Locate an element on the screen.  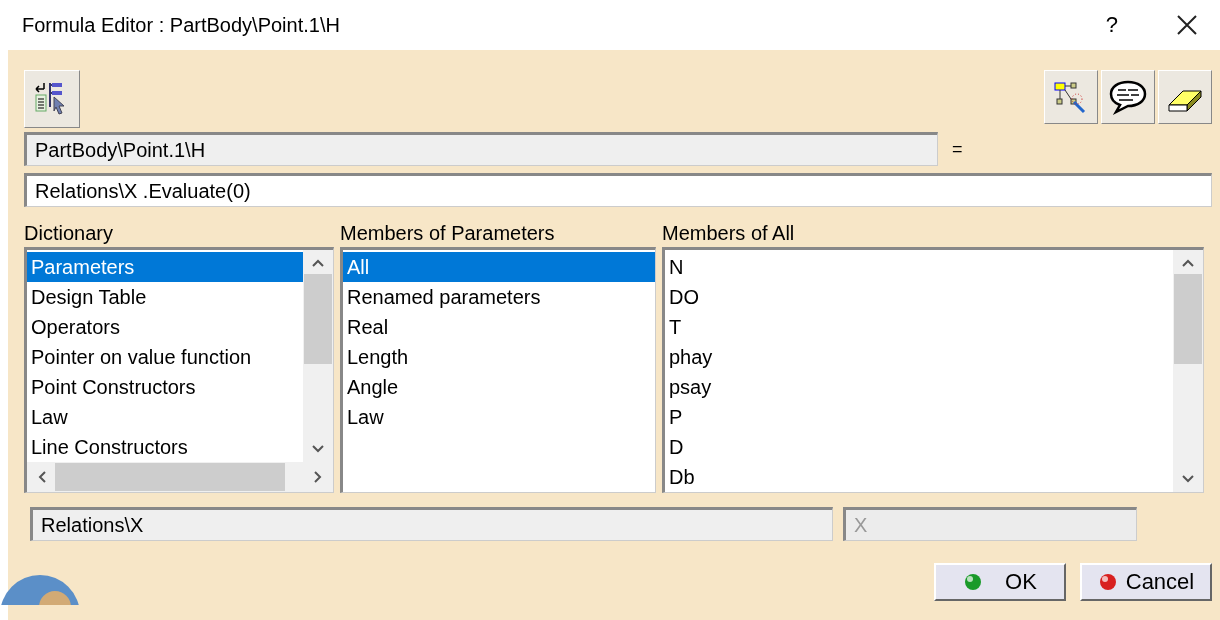
list-item: Design Table is located at coordinates (165, 297).